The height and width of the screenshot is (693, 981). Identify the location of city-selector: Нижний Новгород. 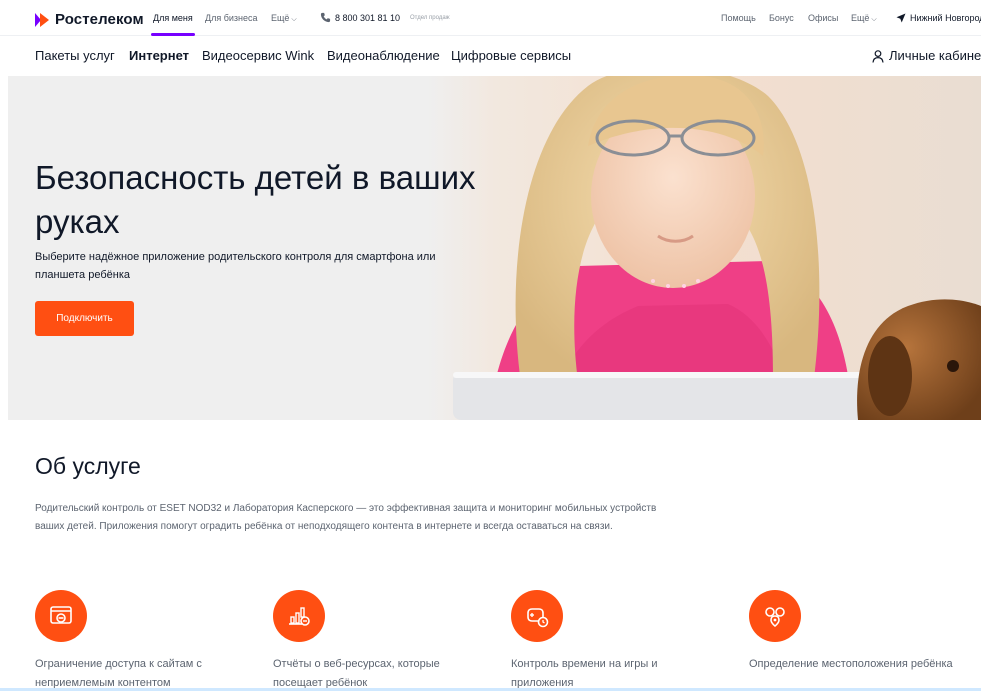
(945, 18).